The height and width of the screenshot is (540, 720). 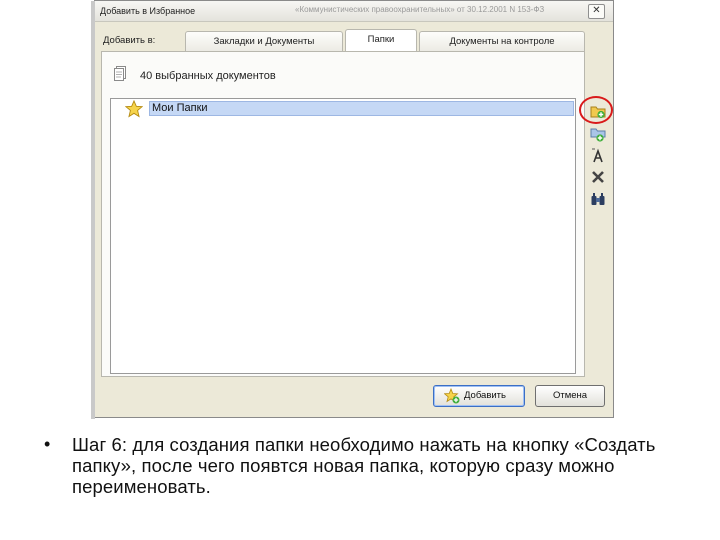 I want to click on tabs-label: Добавить в:, so click(x=129, y=40).